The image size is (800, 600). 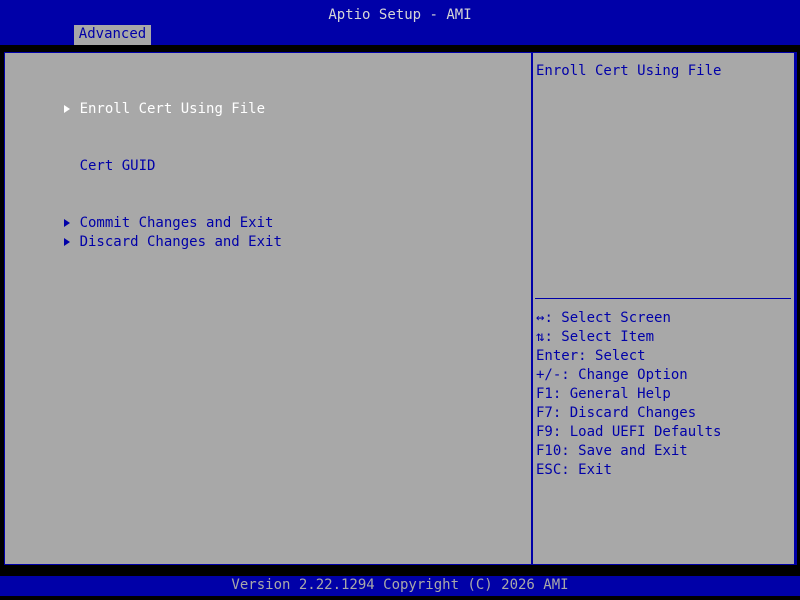 What do you see at coordinates (595, 337) in the screenshot?
I see `key-hint-select-item: ⇅: Select Item` at bounding box center [595, 337].